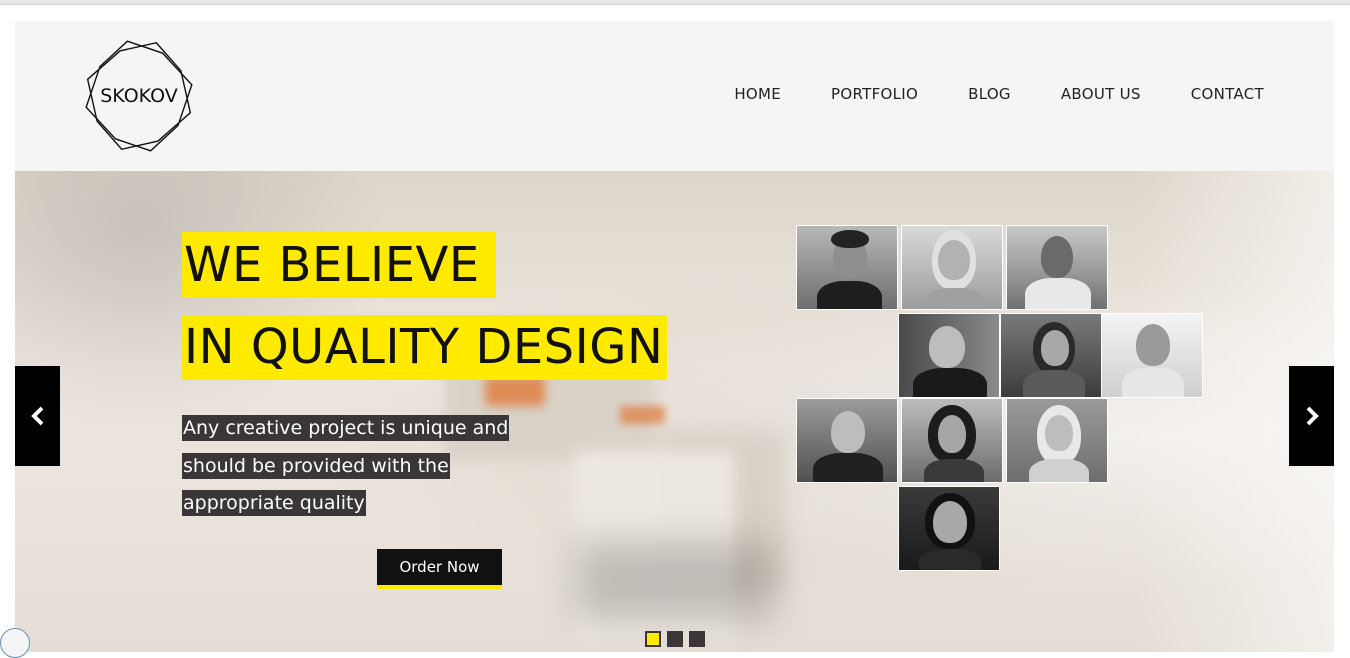  I want to click on main-nav: HOME PORTFOLIO BLOG ABOUT US CONTACT, so click(999, 94).